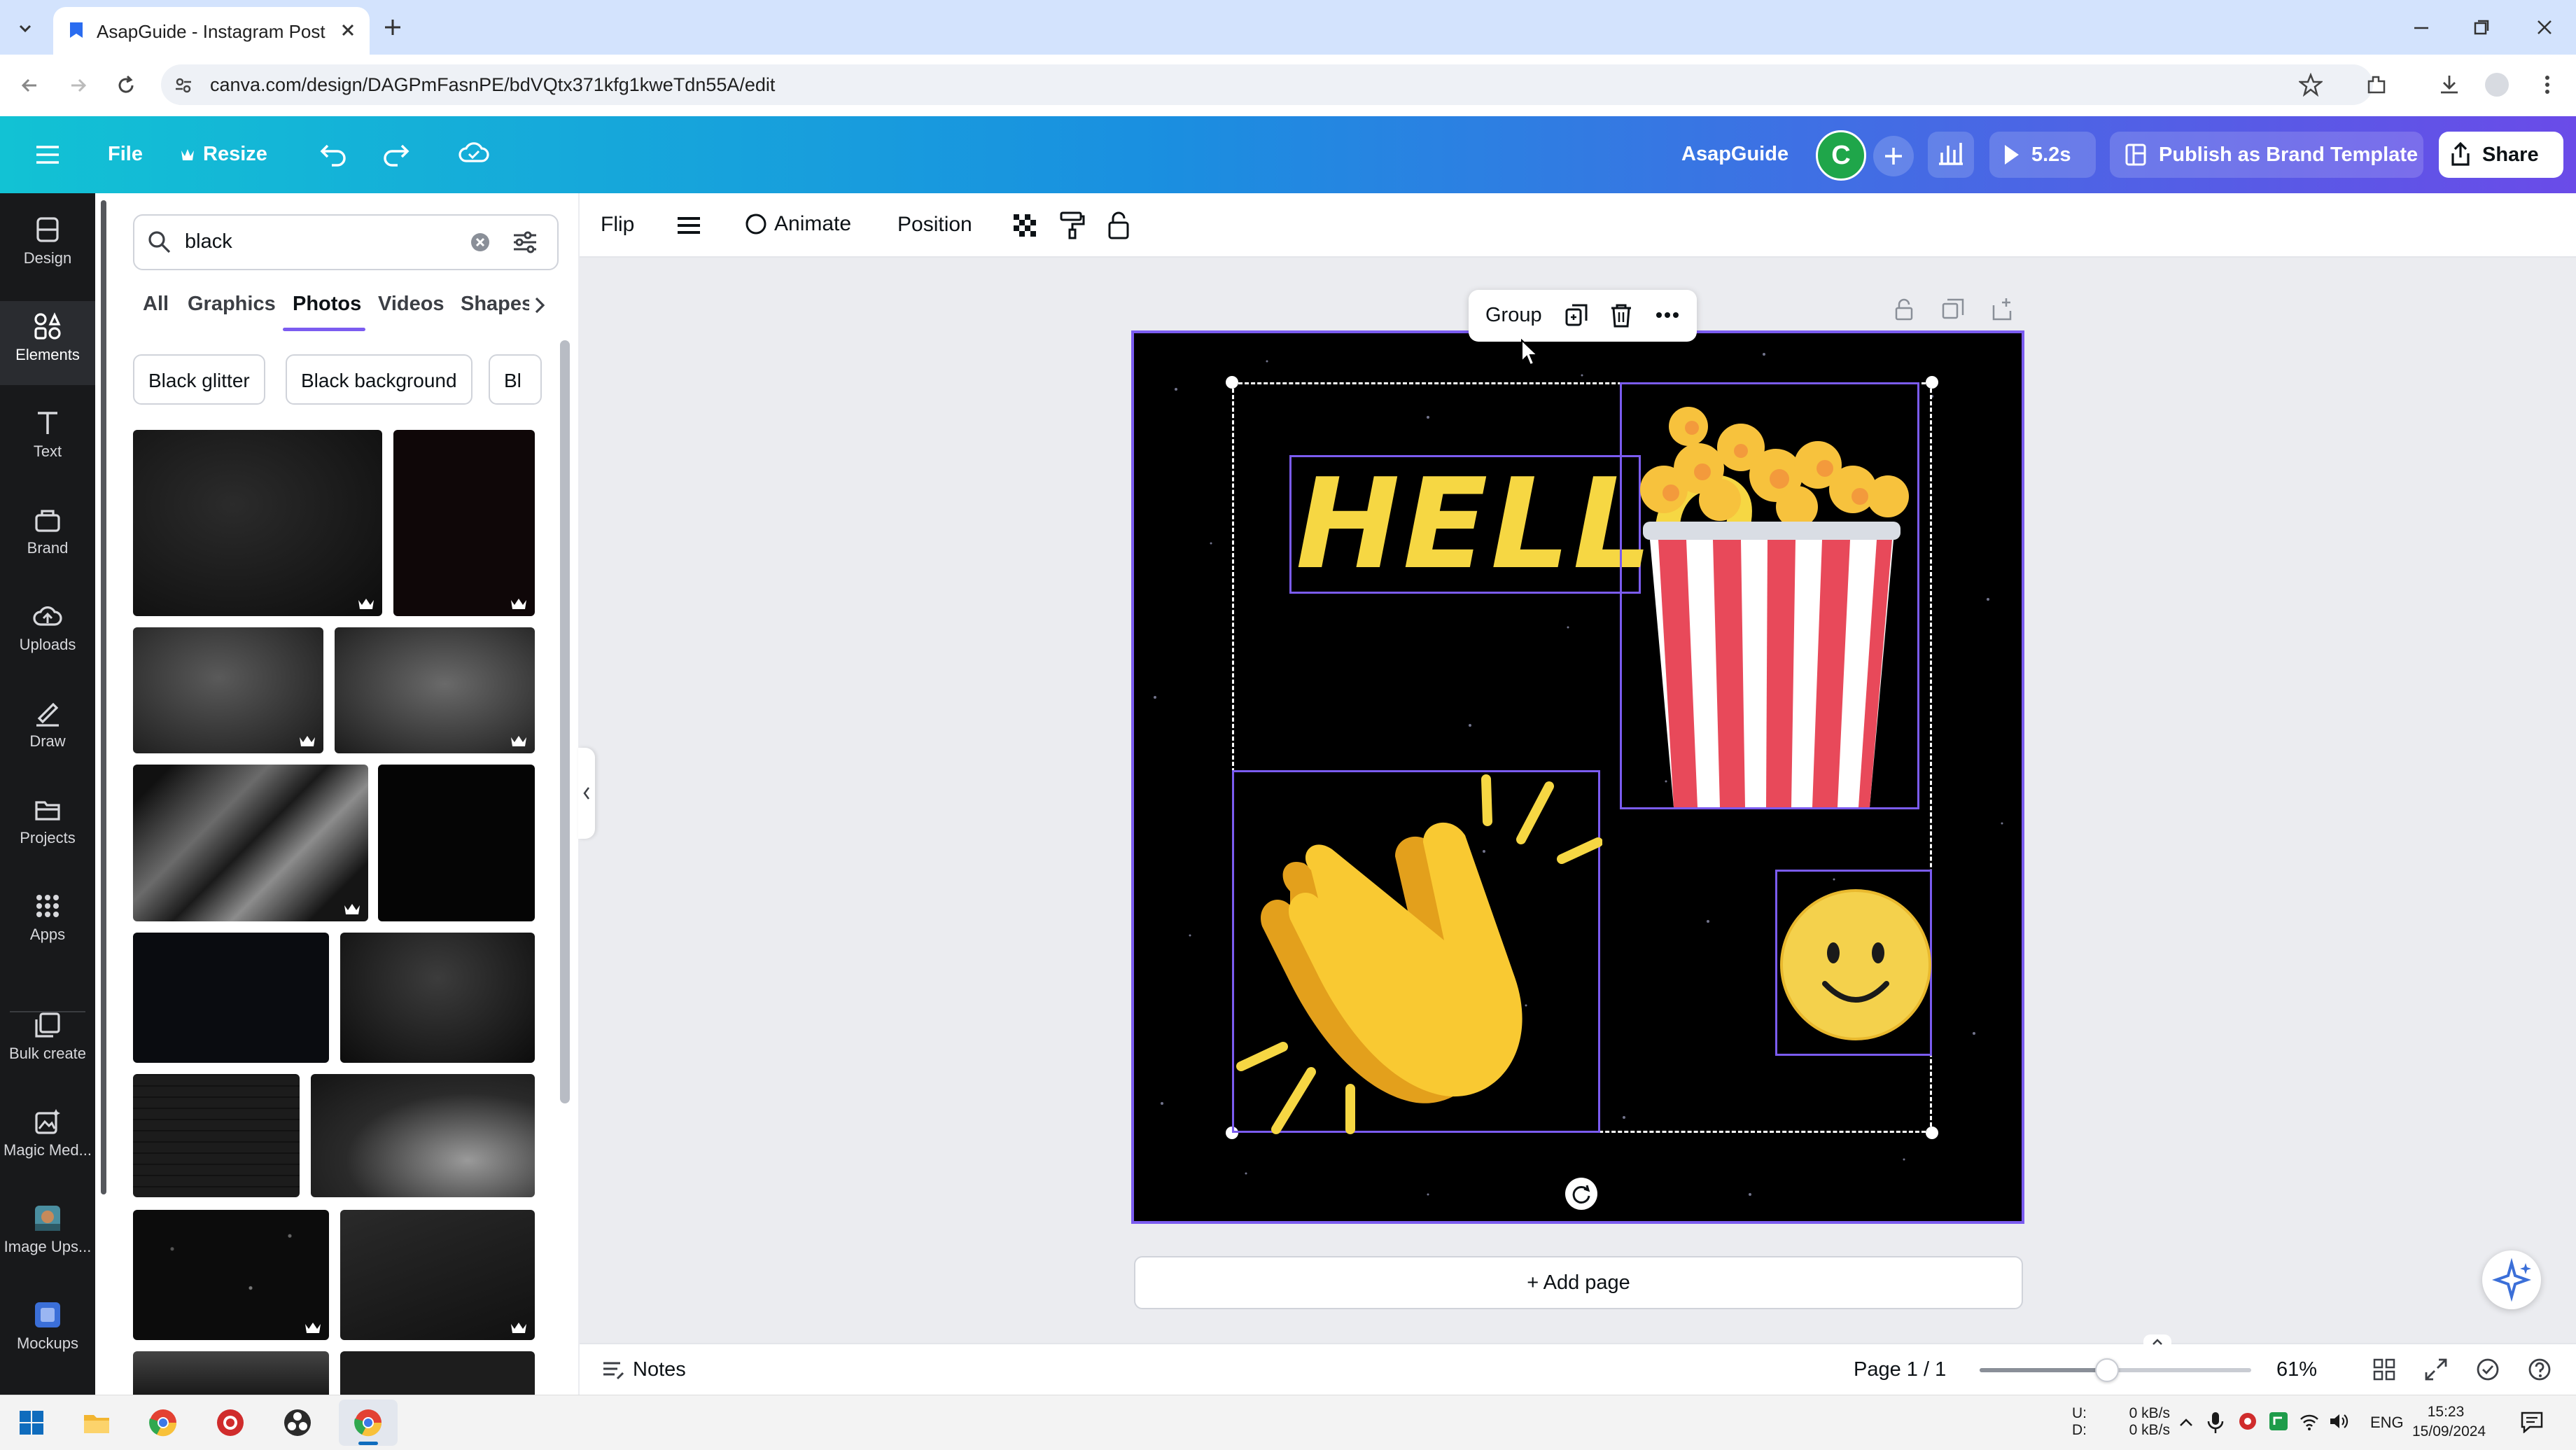  I want to click on clear-search-icon, so click(480, 242).